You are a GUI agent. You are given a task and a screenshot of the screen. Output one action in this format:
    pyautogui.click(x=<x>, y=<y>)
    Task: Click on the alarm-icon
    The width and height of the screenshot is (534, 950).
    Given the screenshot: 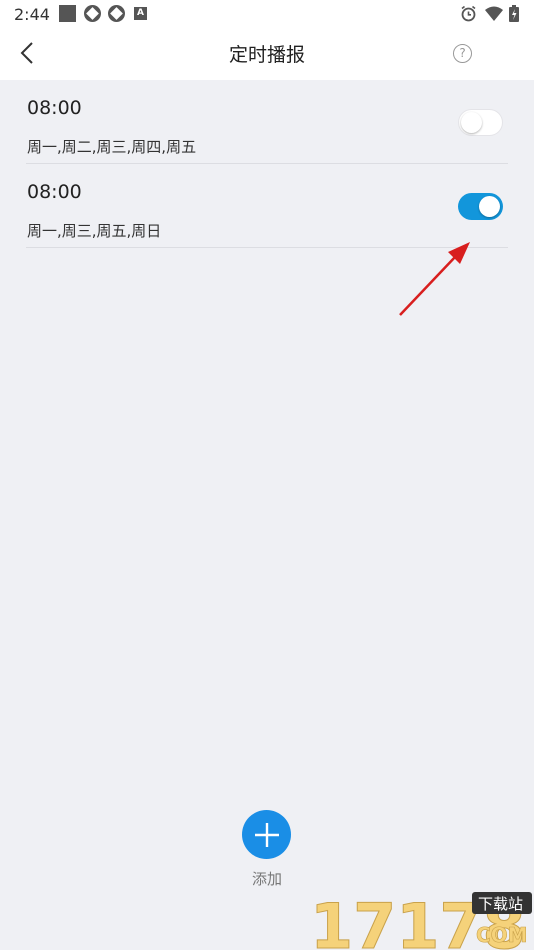 What is the action you would take?
    pyautogui.click(x=468, y=13)
    